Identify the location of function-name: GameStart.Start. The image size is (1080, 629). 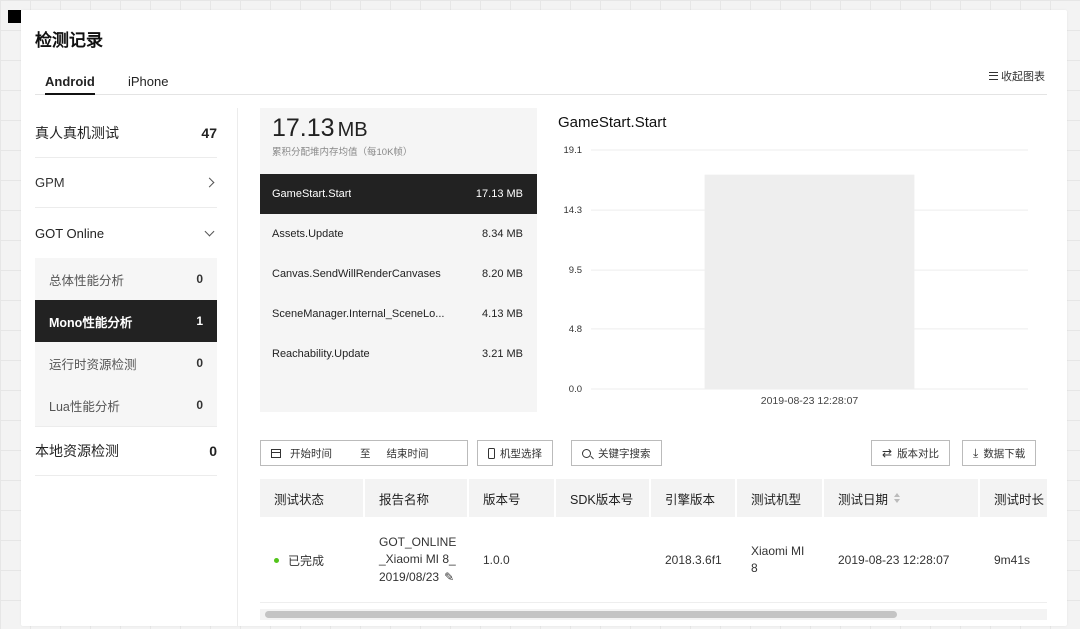
(312, 194).